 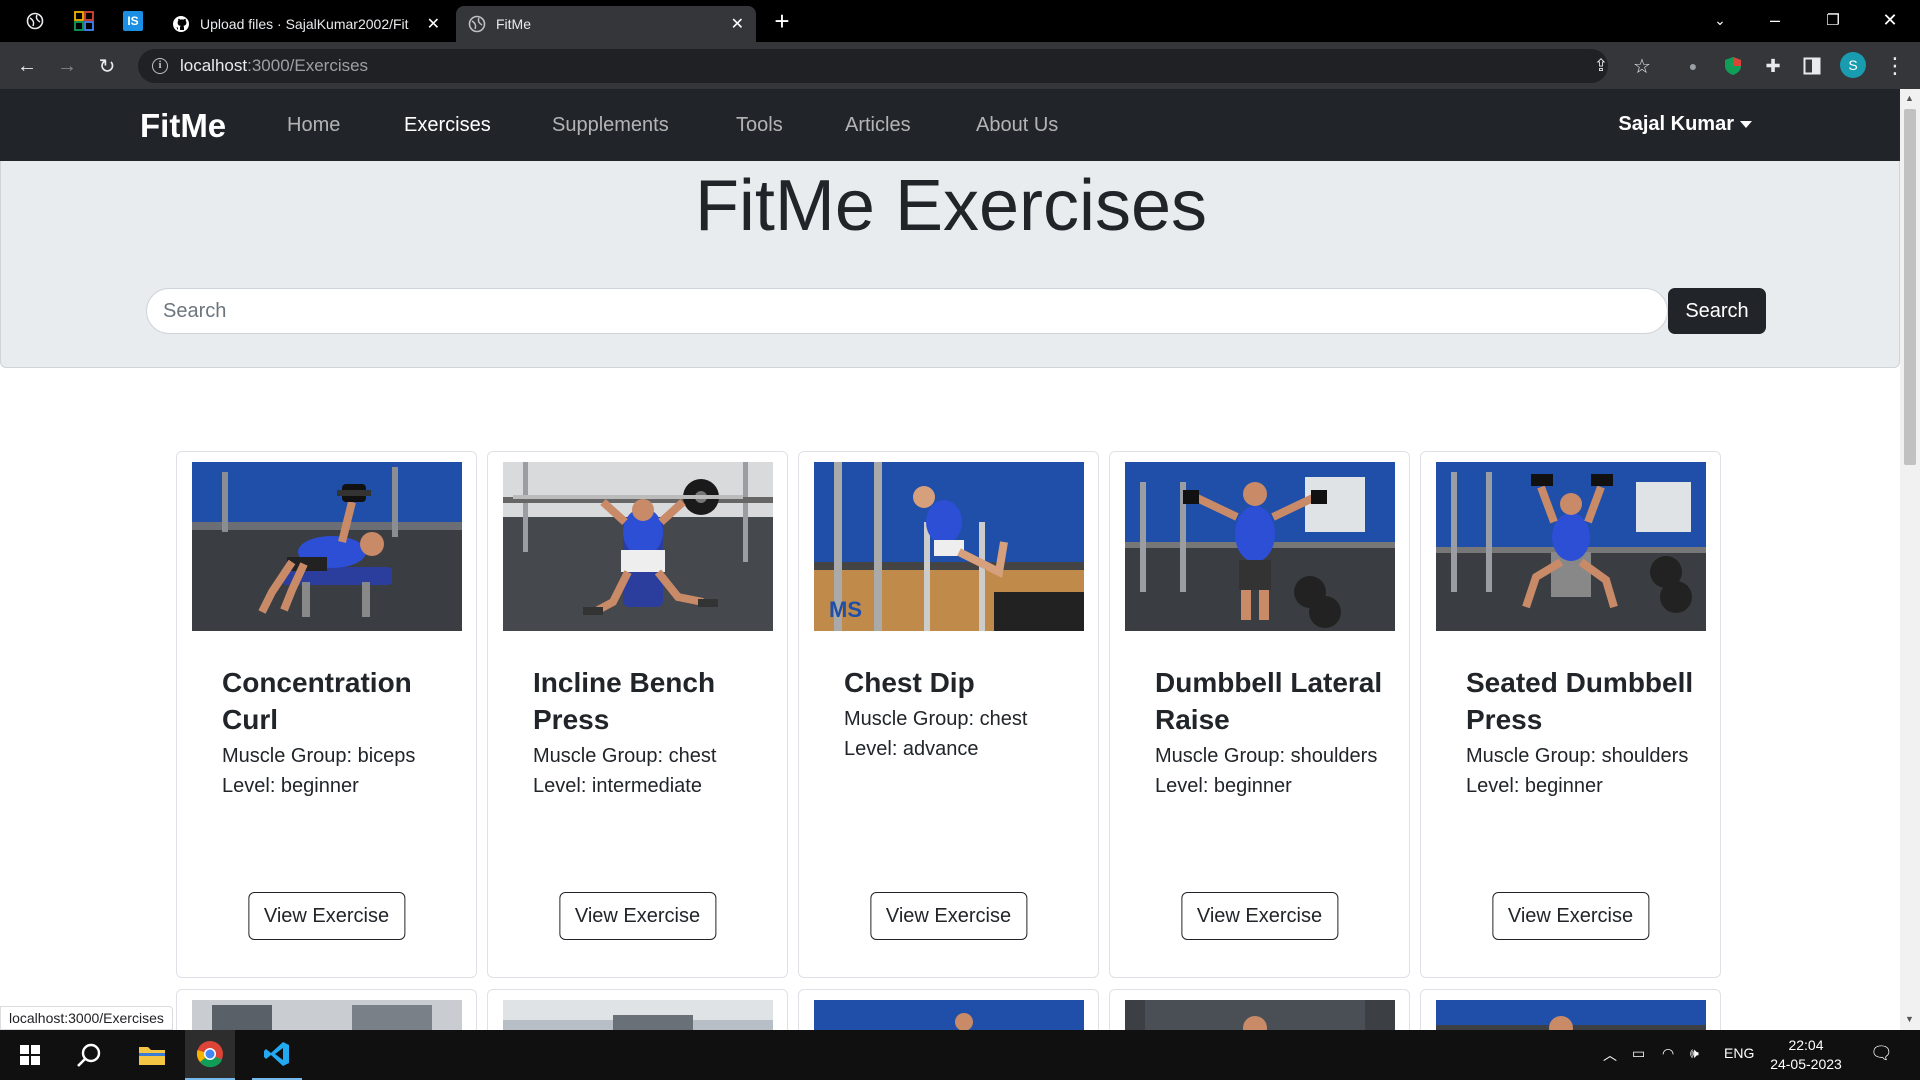 I want to click on back-button: ←, so click(x=27, y=66).